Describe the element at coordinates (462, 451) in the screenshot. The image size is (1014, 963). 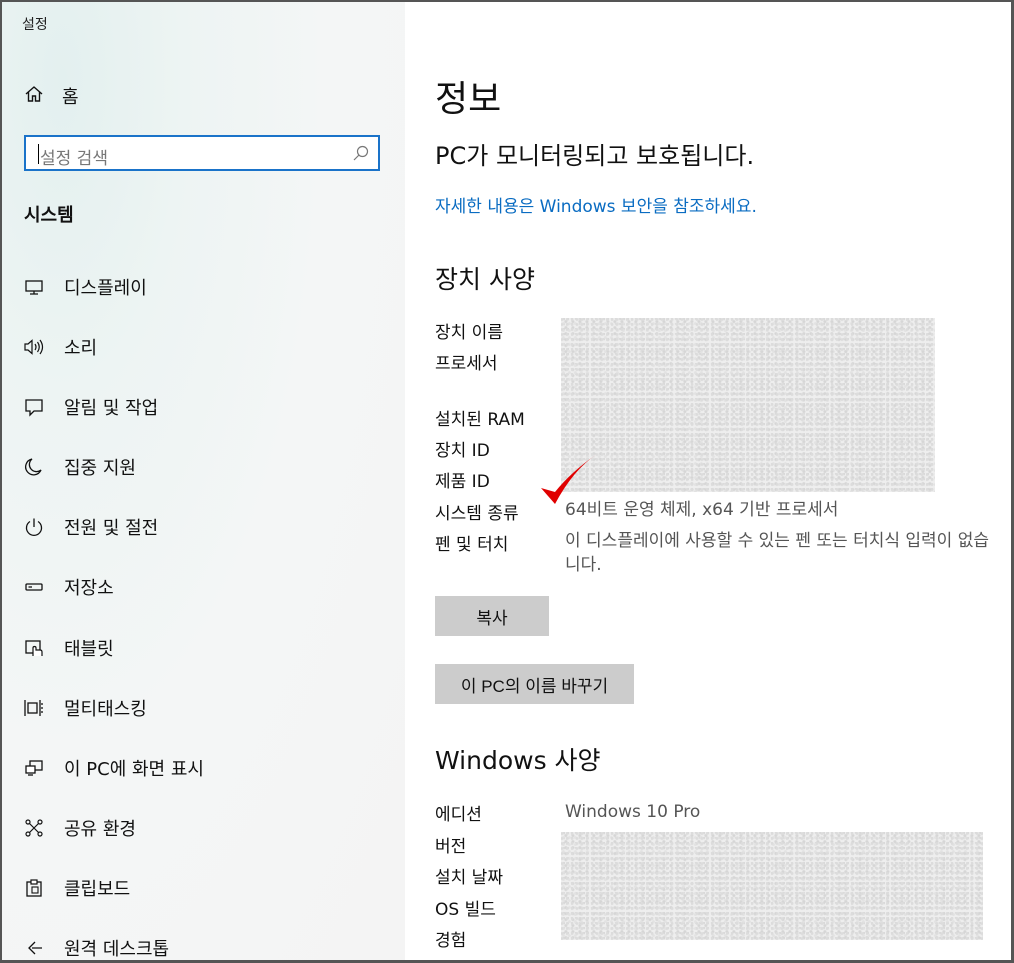
I see `device-id-label: 장치 ID` at that location.